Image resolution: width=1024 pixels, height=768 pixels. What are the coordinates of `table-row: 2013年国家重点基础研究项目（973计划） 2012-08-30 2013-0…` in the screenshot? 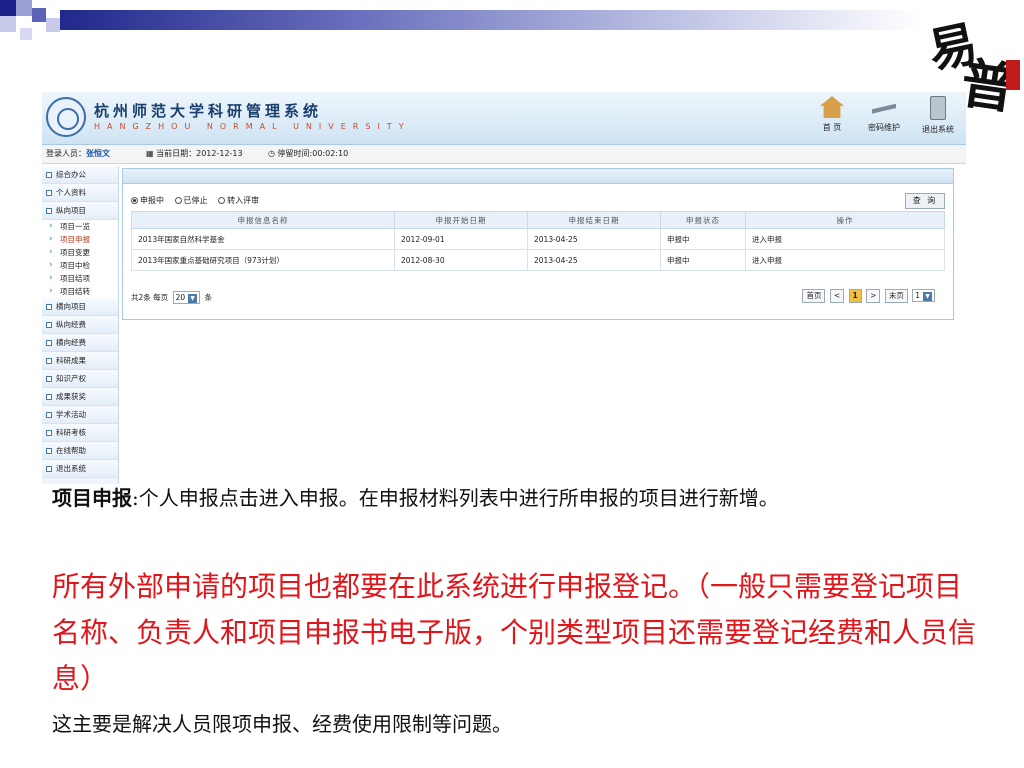 It's located at (538, 260).